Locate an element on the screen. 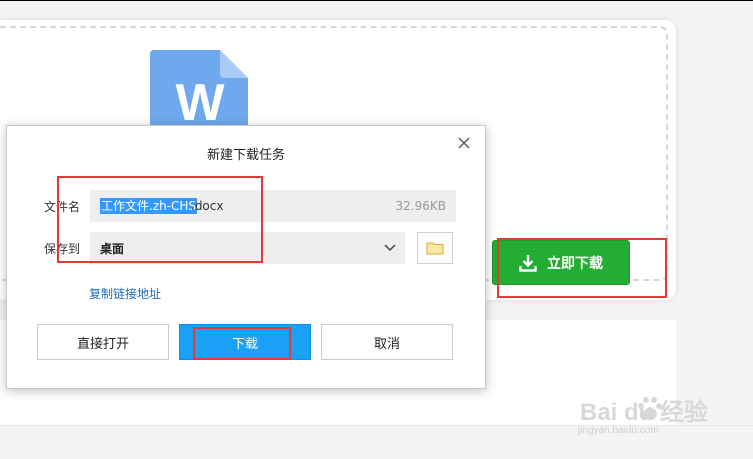  browse-folder-button is located at coordinates (435, 248).